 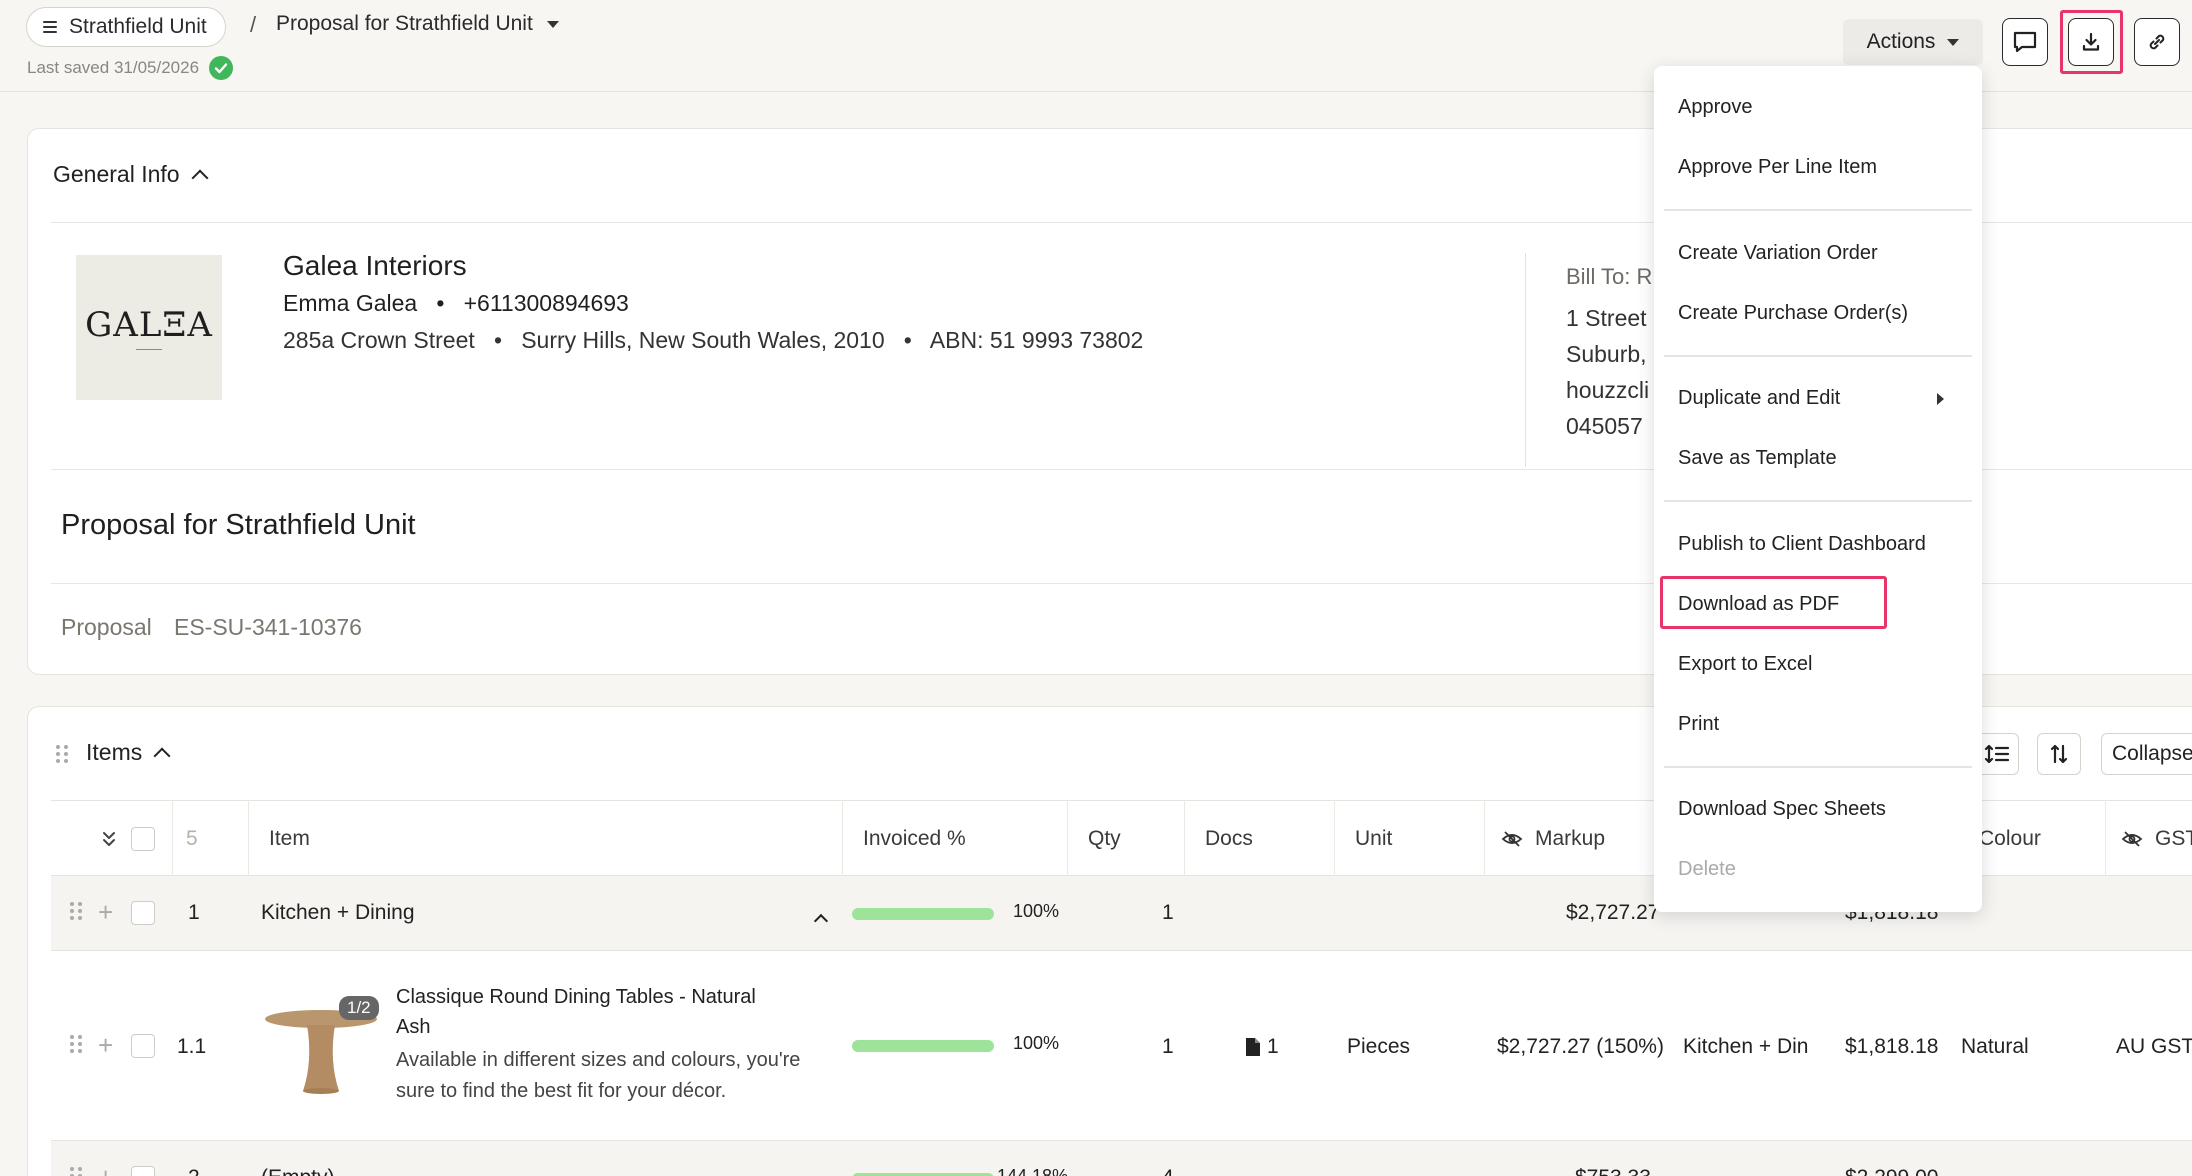 I want to click on link-icon, so click(x=2157, y=42).